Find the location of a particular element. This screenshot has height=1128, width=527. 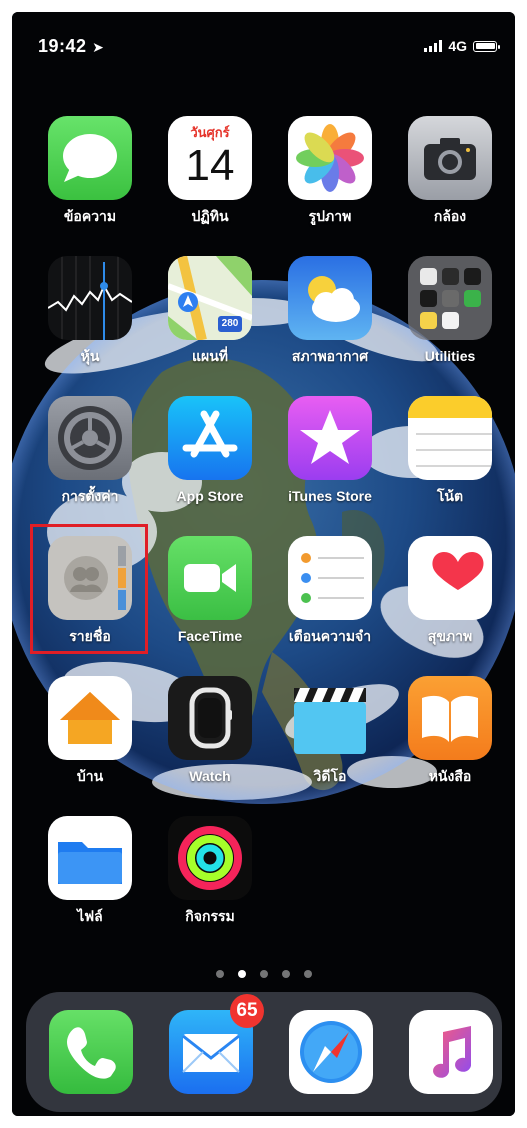

signal-strength-icon is located at coordinates (433, 46).